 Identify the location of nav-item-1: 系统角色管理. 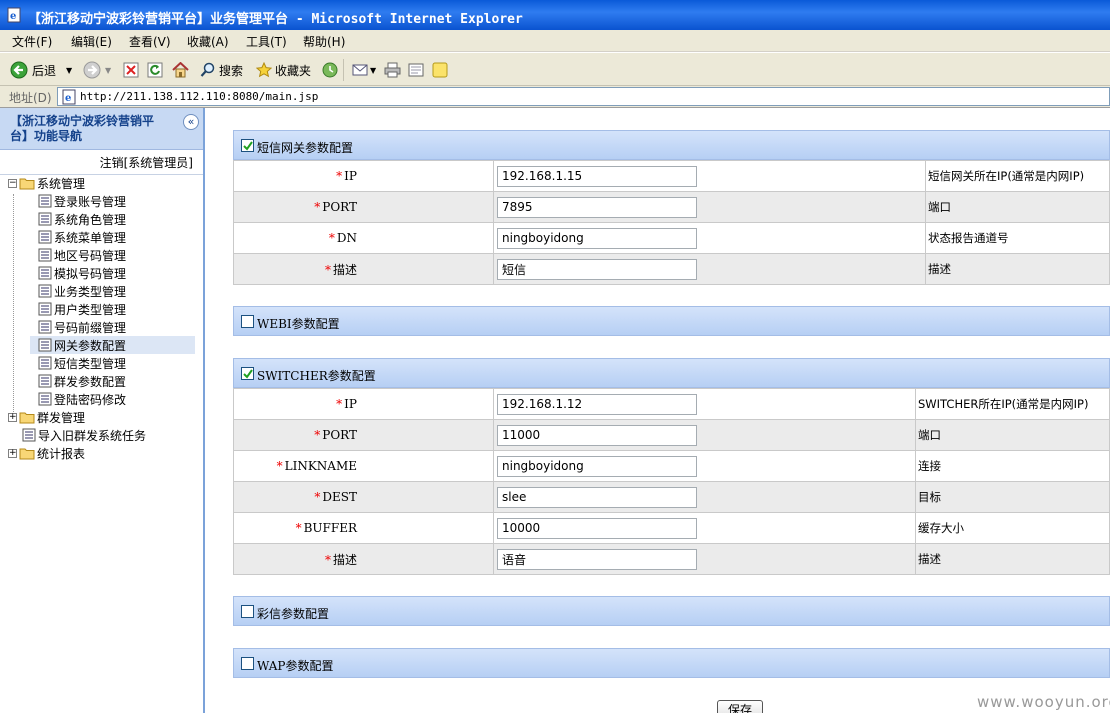
(82, 219).